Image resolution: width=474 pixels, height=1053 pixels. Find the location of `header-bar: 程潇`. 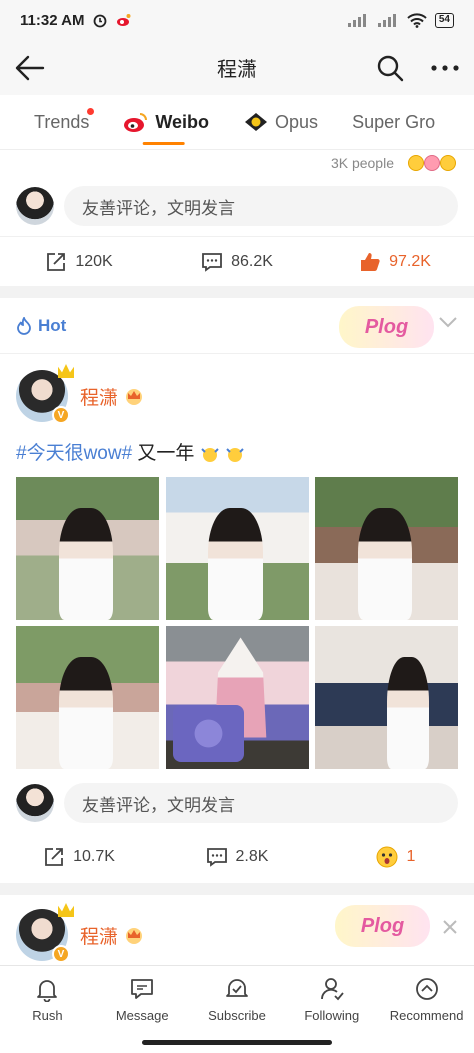

header-bar: 程潇 is located at coordinates (237, 67).